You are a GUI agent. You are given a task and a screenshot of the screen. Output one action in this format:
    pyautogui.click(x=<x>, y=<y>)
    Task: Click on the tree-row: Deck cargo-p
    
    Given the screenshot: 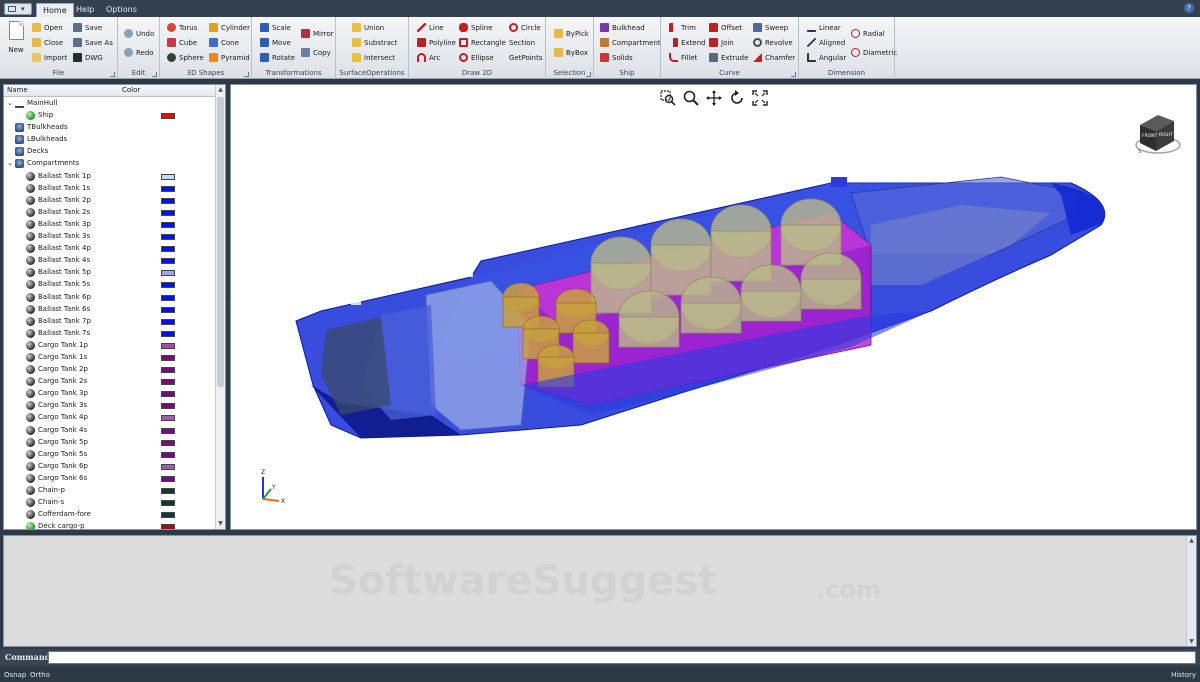 What is the action you would take?
    pyautogui.click(x=110, y=525)
    